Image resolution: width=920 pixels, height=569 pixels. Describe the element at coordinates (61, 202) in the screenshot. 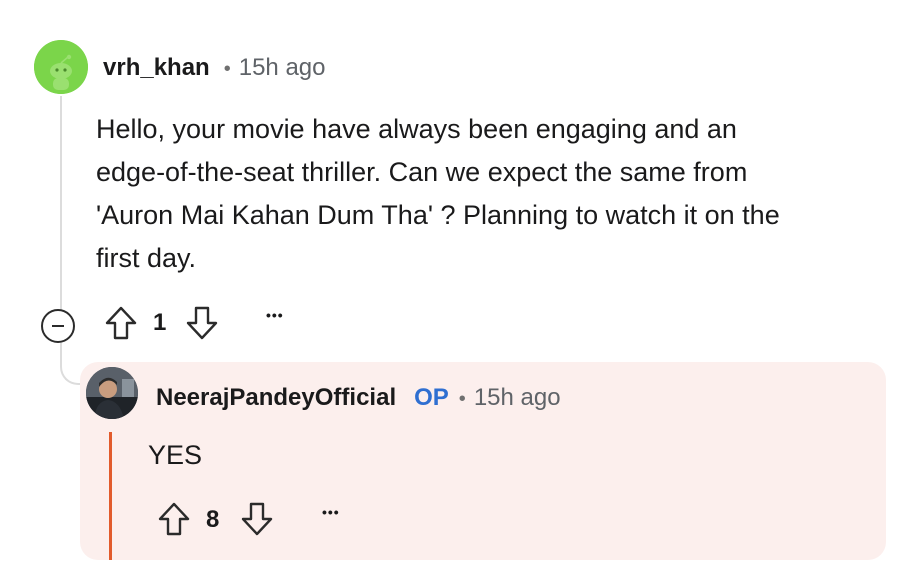

I see `thread-line` at that location.